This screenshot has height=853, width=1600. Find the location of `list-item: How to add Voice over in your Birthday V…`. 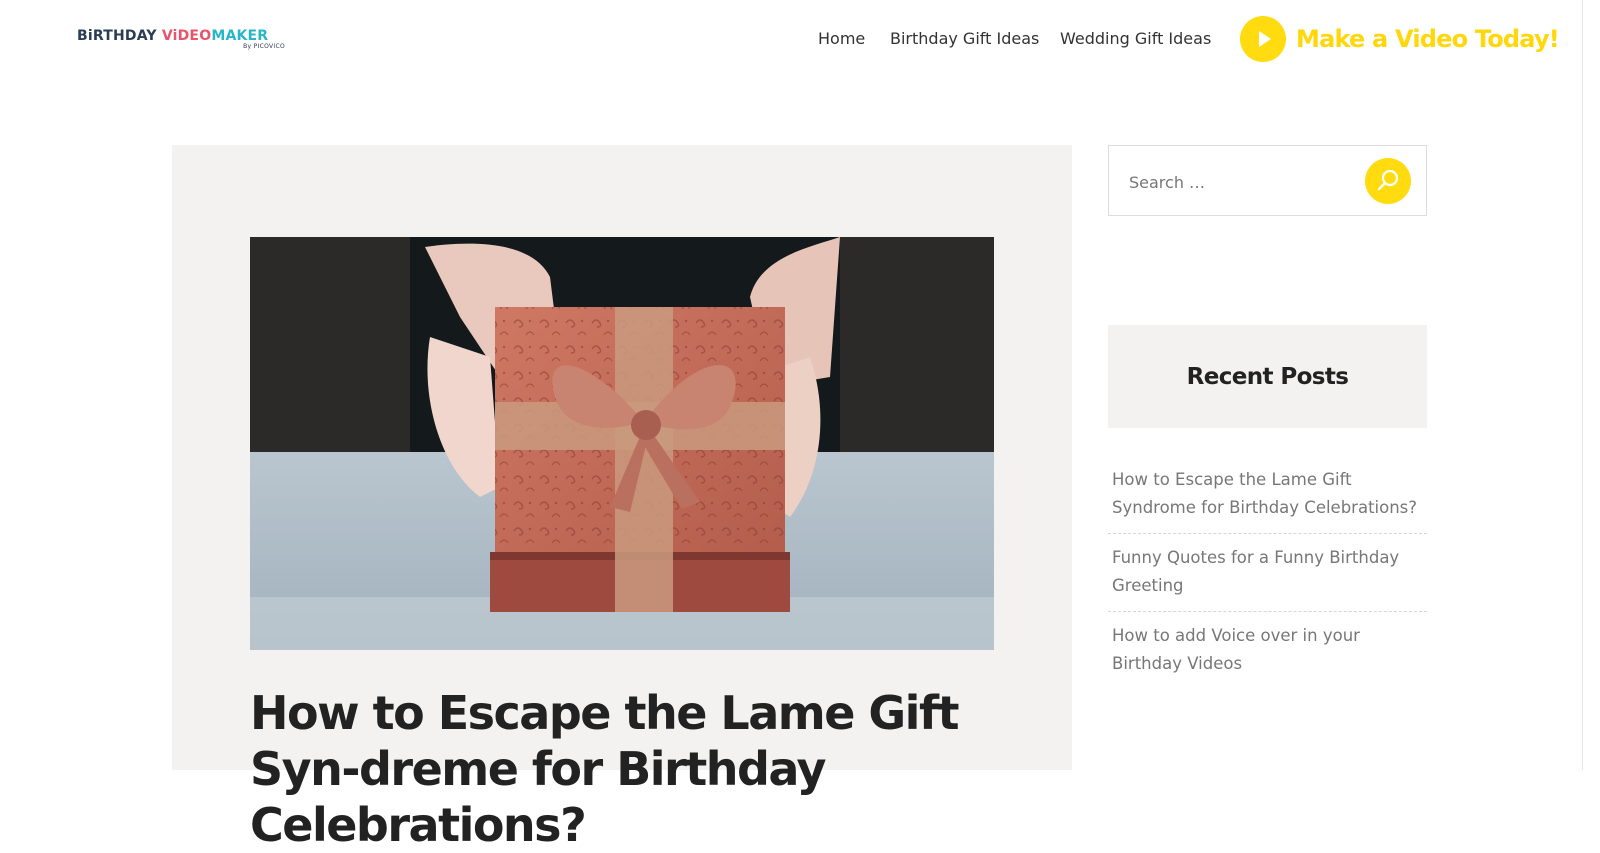

list-item: How to add Voice over in your Birthday V… is located at coordinates (1267, 650).